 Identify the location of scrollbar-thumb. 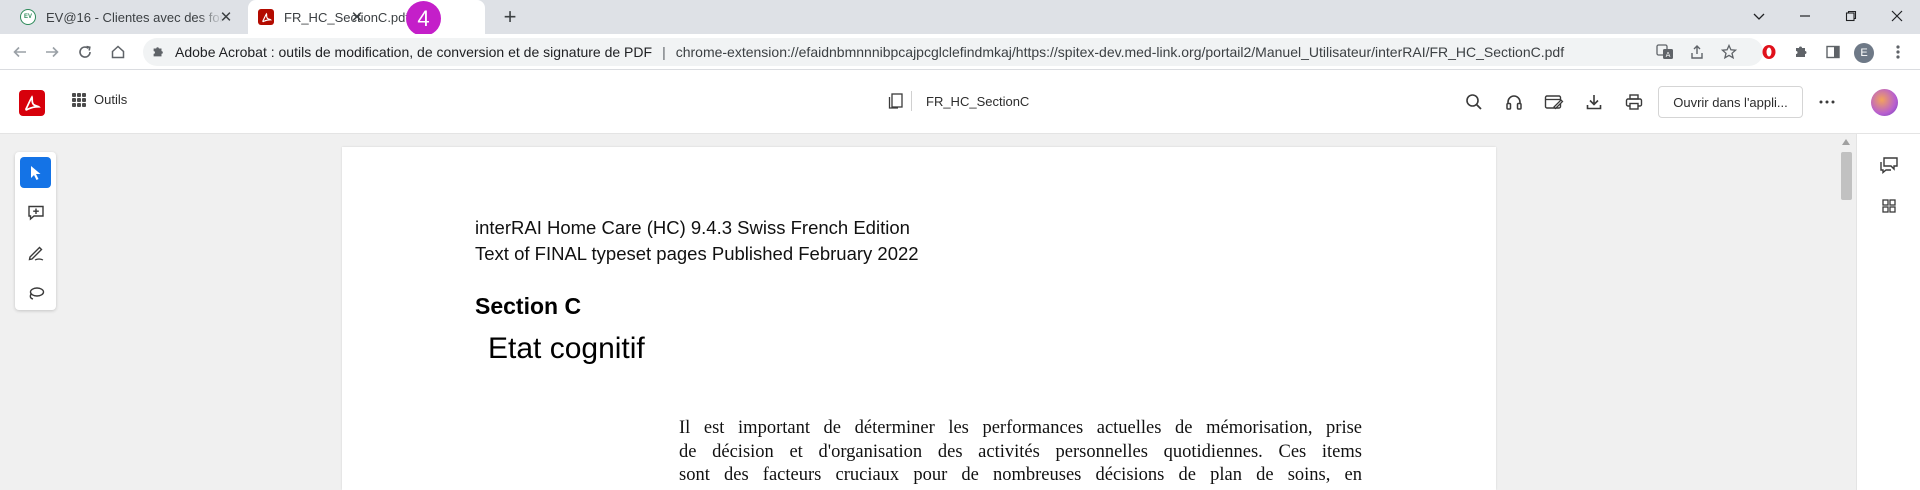
(1846, 176).